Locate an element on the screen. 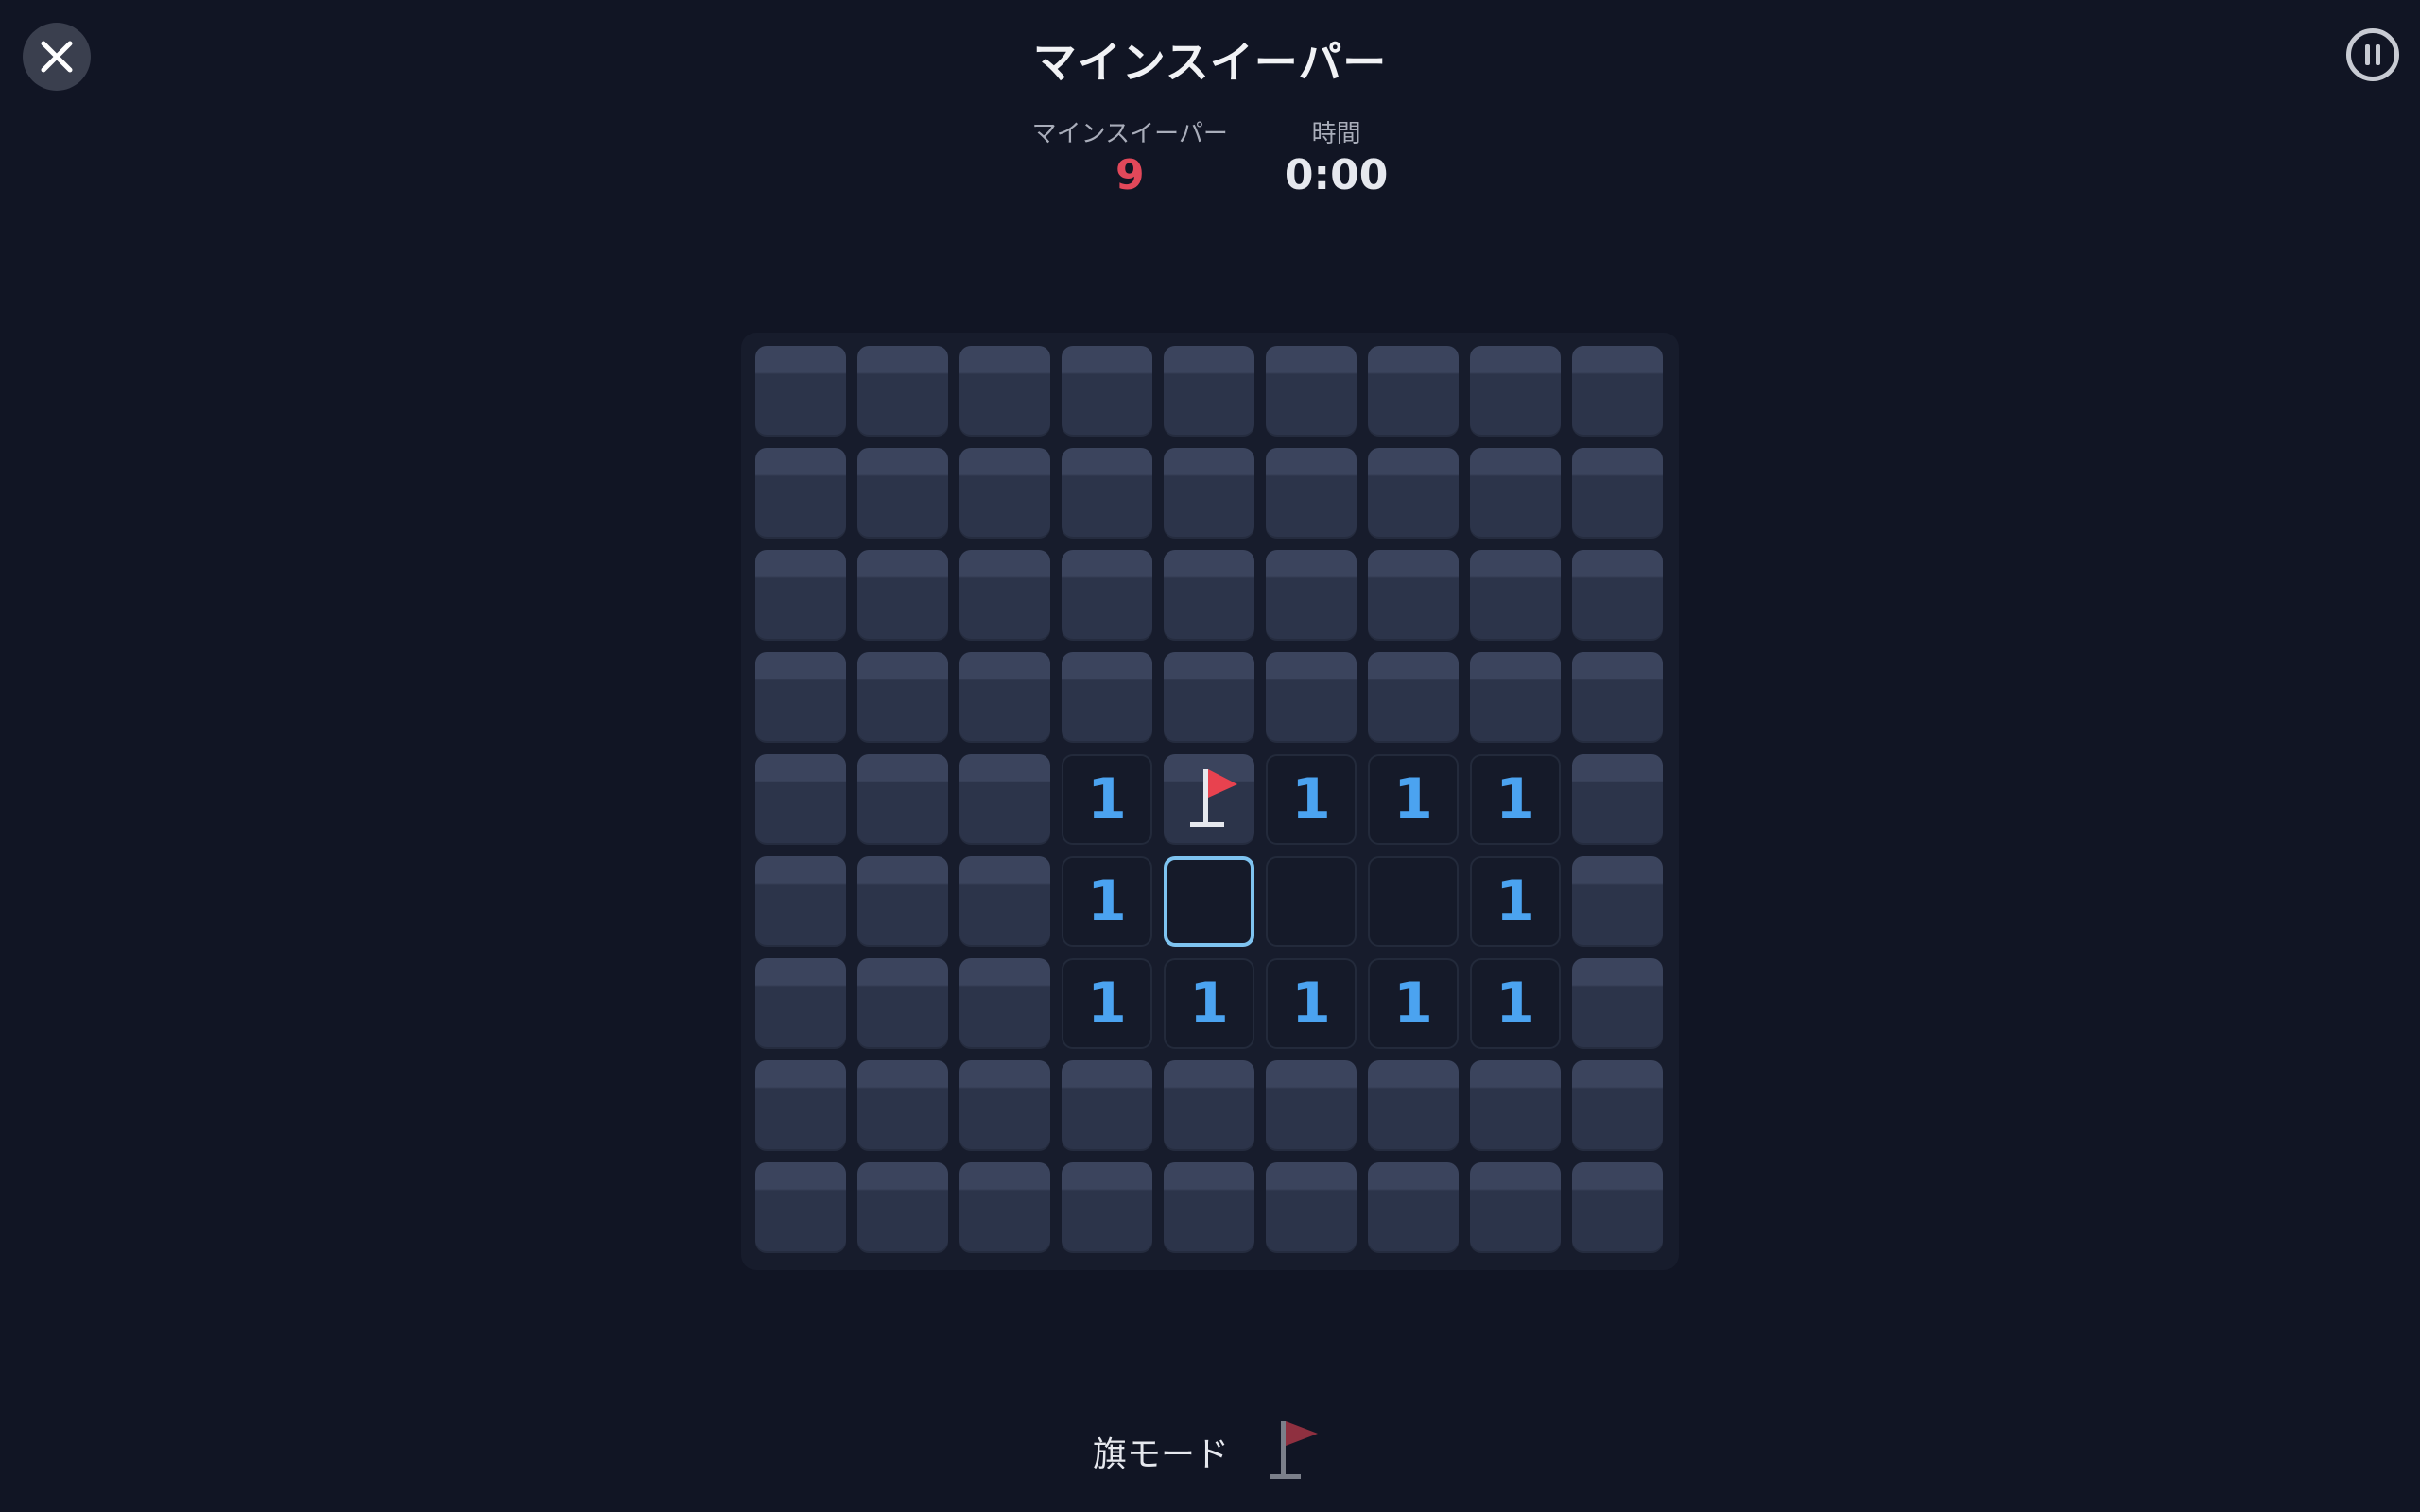 The image size is (2420, 1512). flag-mode-toggle is located at coordinates (1297, 1452).